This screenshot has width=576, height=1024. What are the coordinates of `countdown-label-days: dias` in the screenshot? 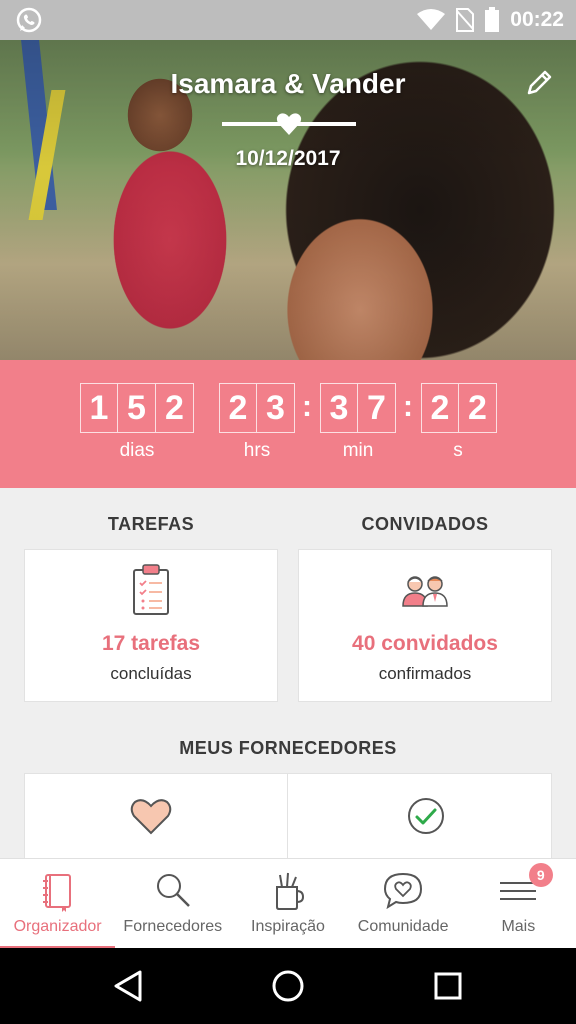 It's located at (137, 450).